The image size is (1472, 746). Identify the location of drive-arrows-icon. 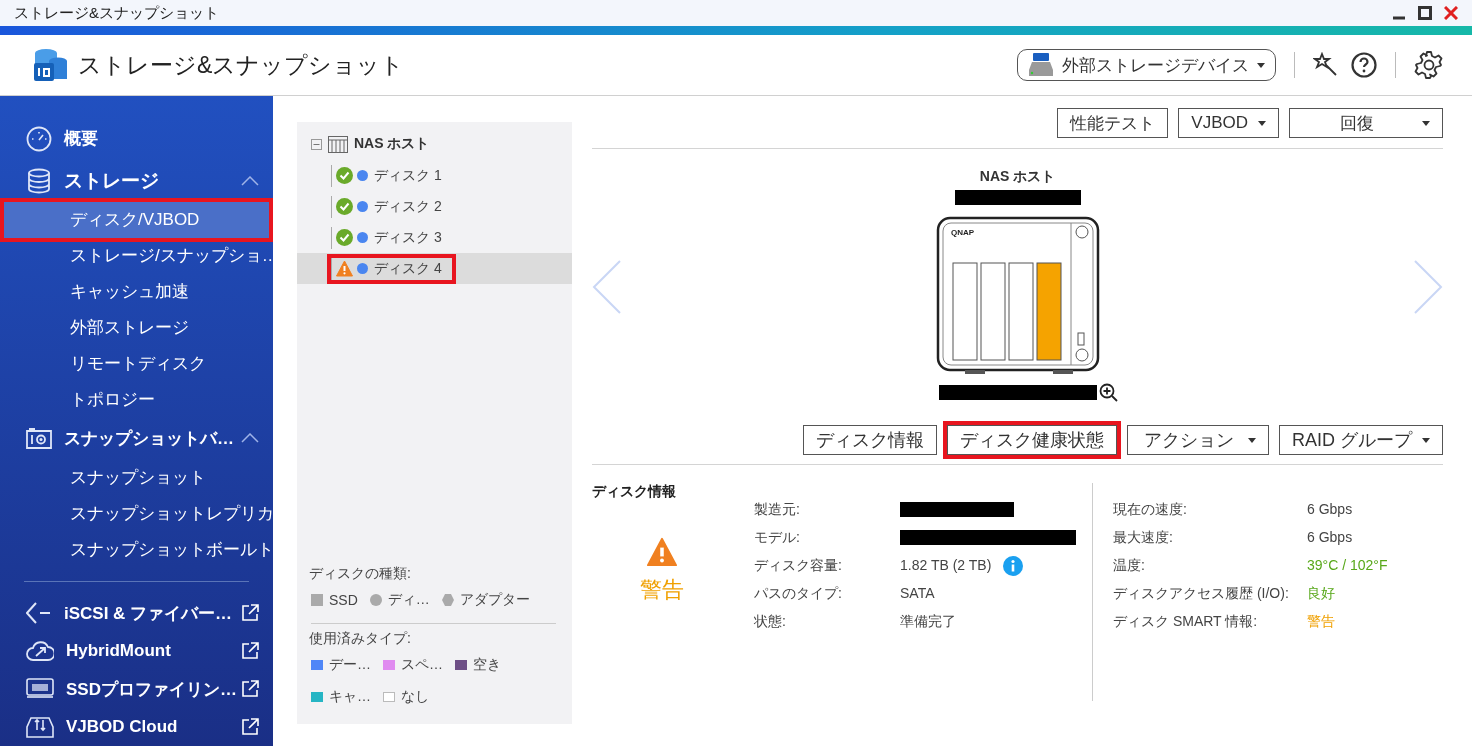
(40, 727).